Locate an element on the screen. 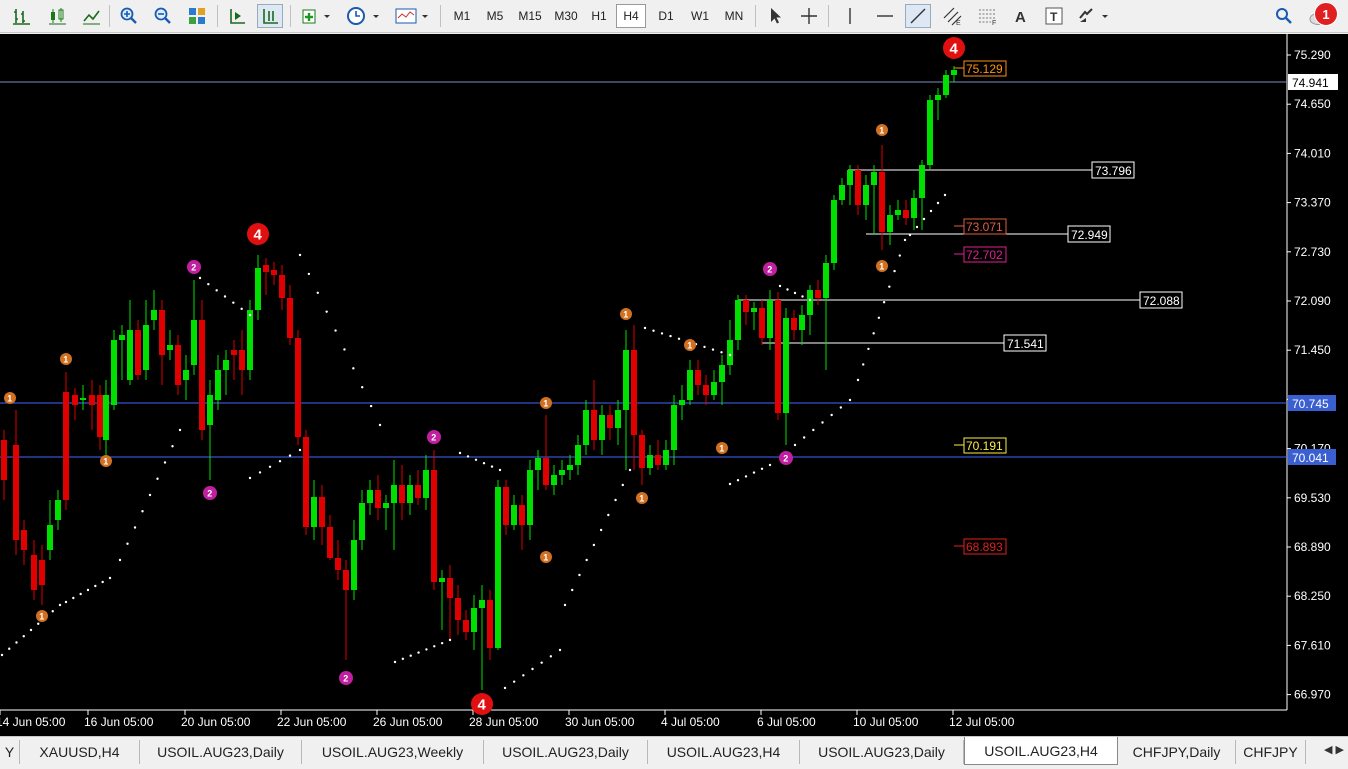 The image size is (1348, 769). indicators-dropdown-icon is located at coordinates (316, 16).